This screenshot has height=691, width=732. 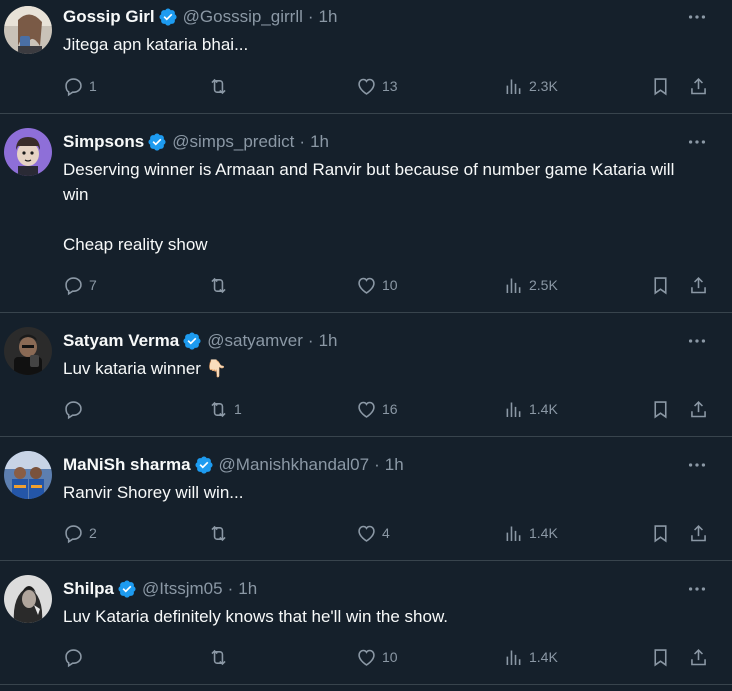 What do you see at coordinates (377, 86) in the screenshot?
I see `like-button: 13` at bounding box center [377, 86].